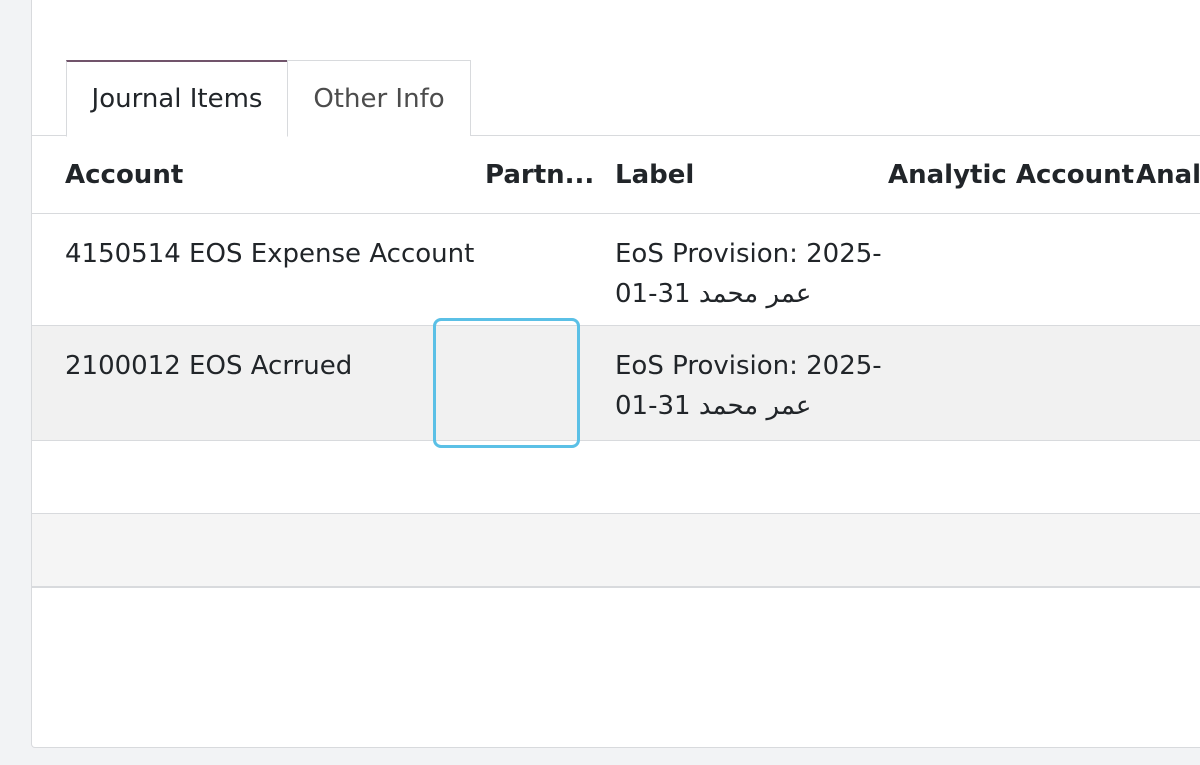 Image resolution: width=1200 pixels, height=765 pixels. What do you see at coordinates (506, 383) in the screenshot?
I see `partner-cell-focus-highlight` at bounding box center [506, 383].